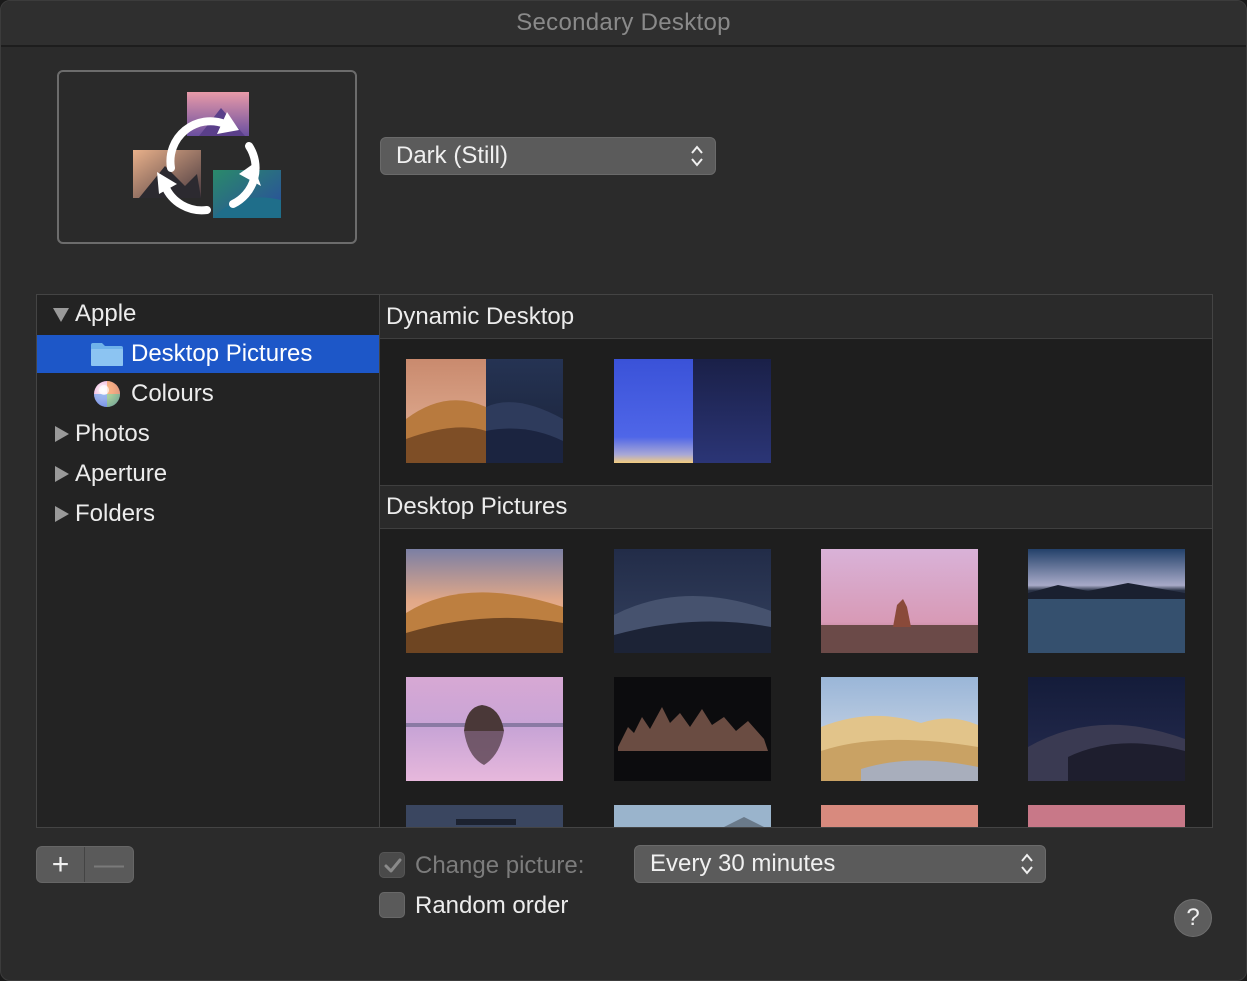 The width and height of the screenshot is (1247, 981). I want to click on add-folder-button: +, so click(61, 864).